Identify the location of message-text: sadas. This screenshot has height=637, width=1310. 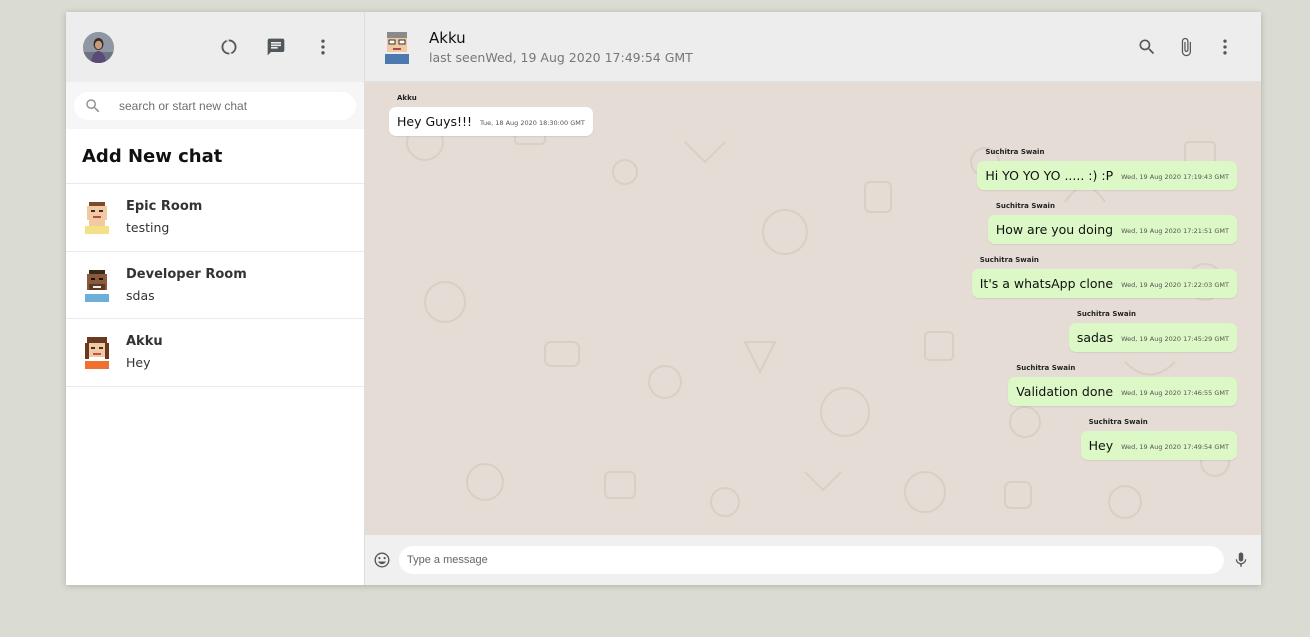
(1095, 337).